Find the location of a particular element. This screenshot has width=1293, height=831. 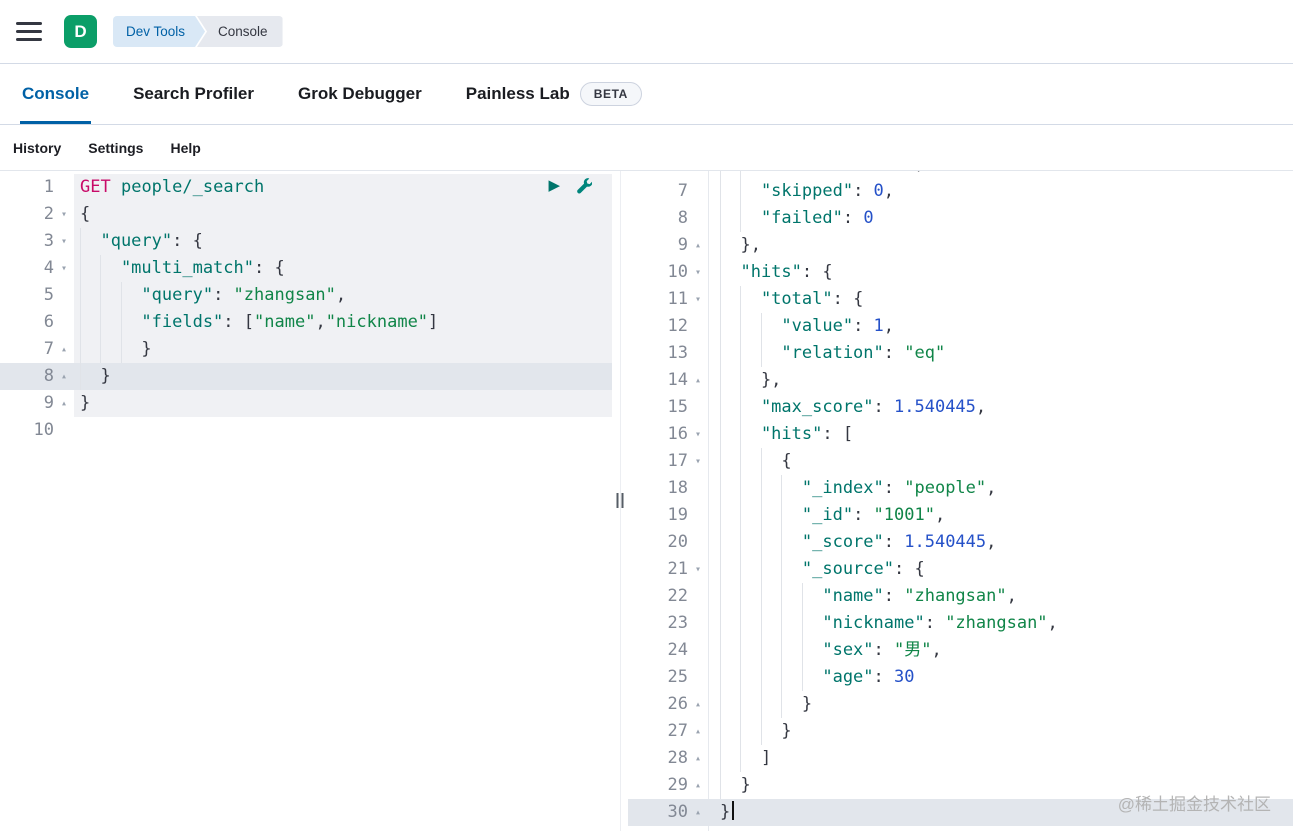

code-row: 15 "max_score": 1.540445, is located at coordinates (960, 407).